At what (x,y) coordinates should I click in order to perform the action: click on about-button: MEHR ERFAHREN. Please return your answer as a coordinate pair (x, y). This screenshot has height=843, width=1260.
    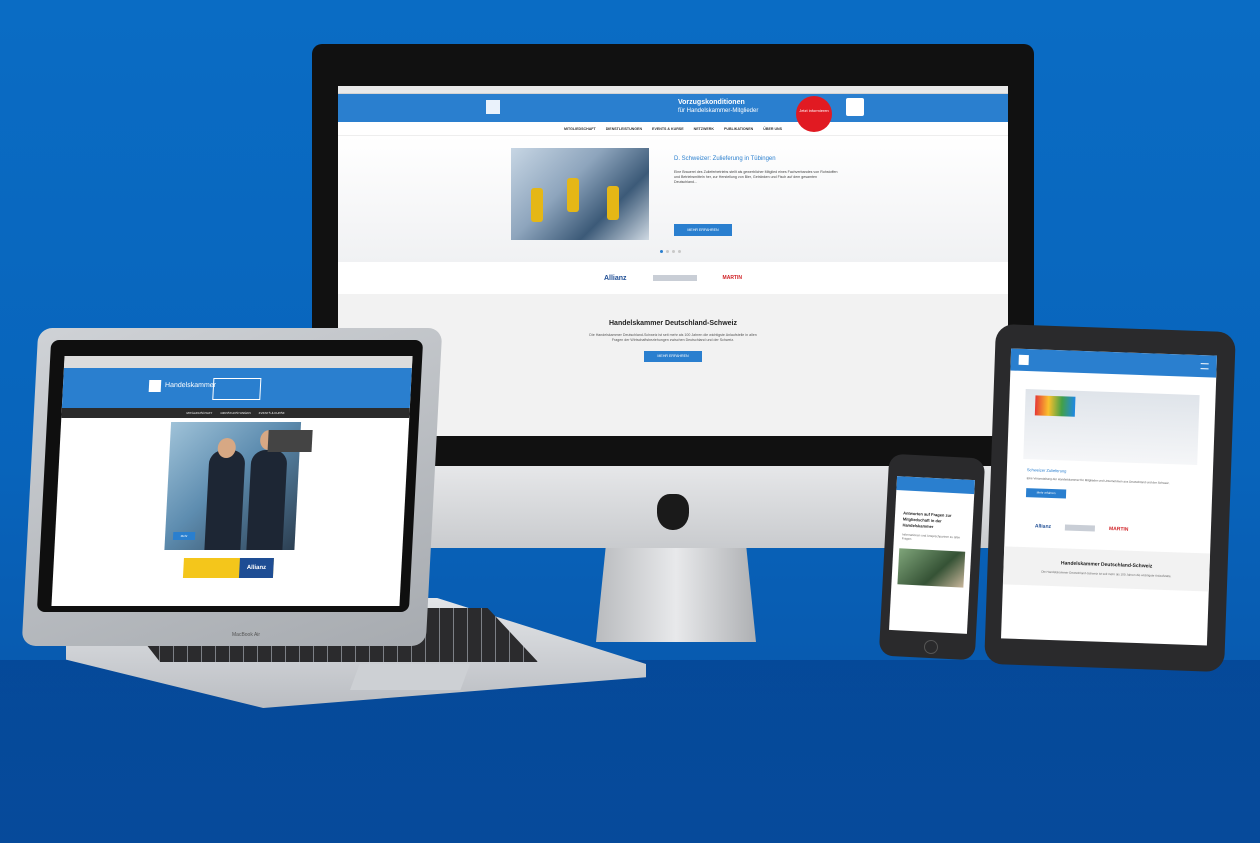
    Looking at the image, I should click on (673, 356).